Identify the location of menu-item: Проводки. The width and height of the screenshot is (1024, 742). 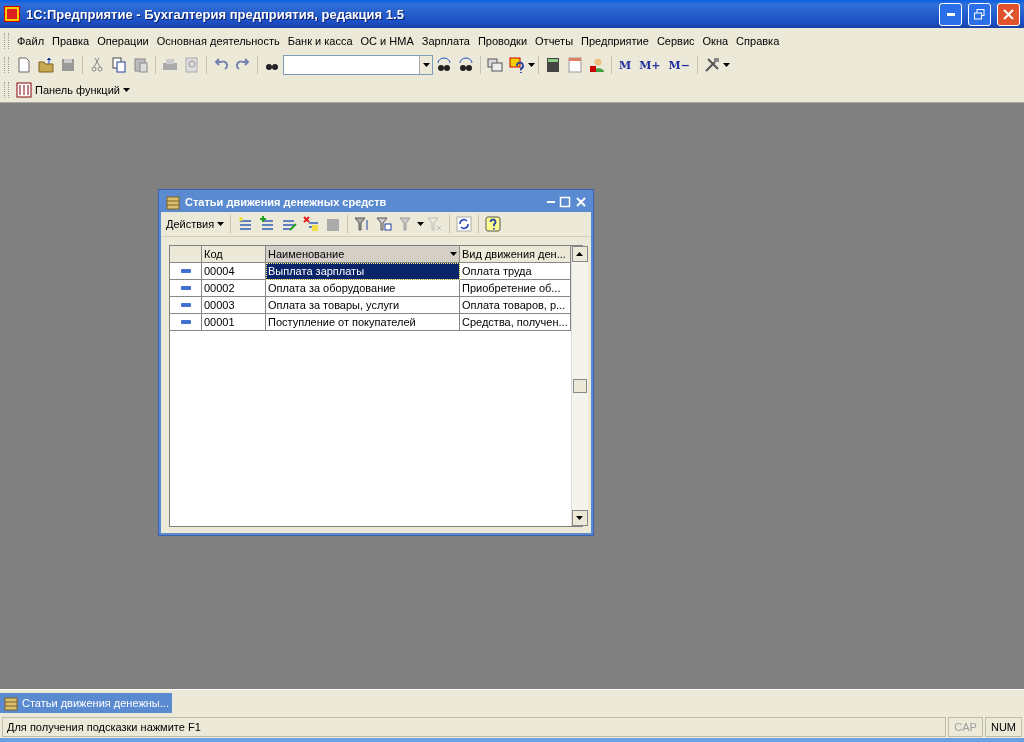
(502, 41).